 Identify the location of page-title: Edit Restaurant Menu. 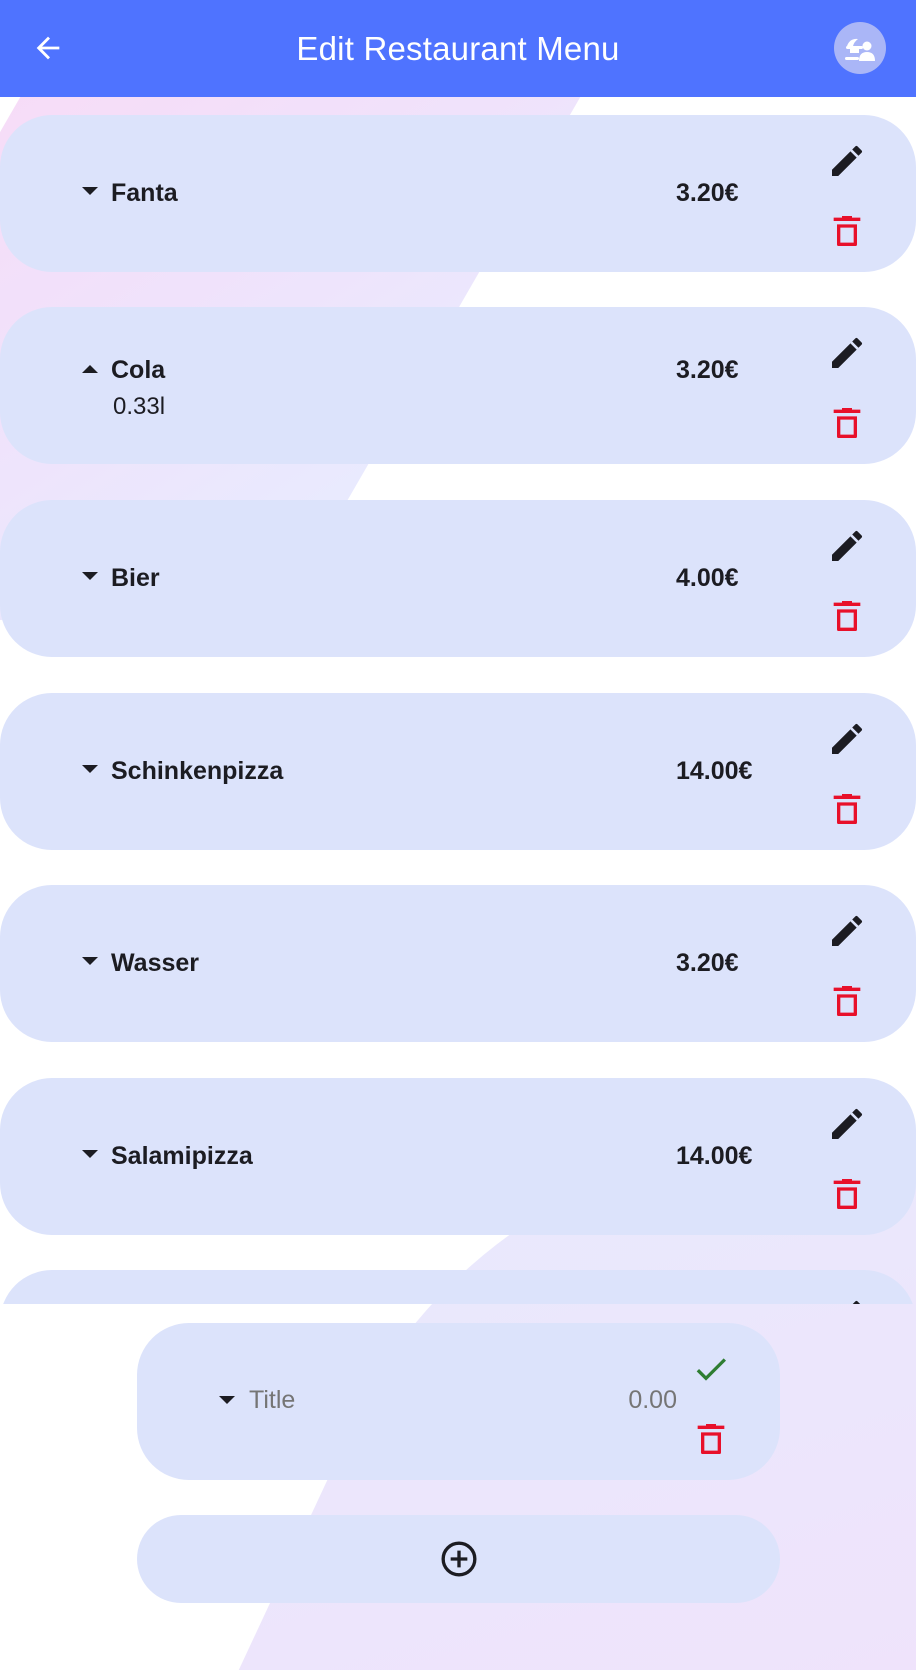
(458, 48).